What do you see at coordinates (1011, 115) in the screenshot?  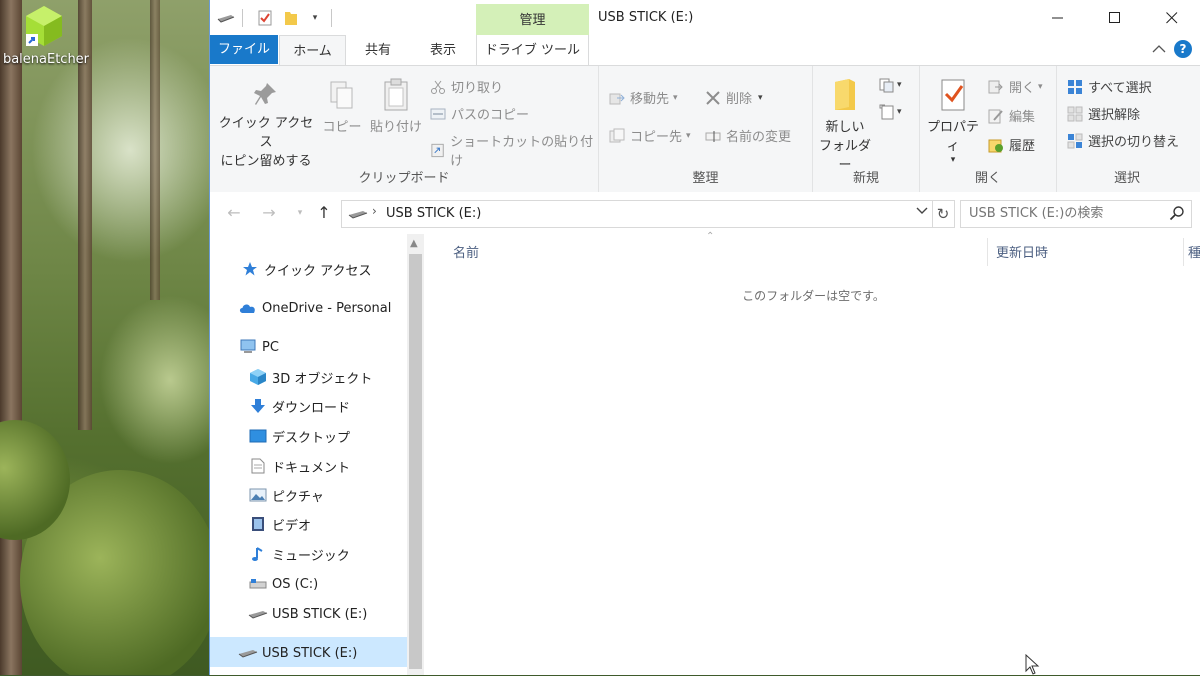 I see `edit-button: 編集` at bounding box center [1011, 115].